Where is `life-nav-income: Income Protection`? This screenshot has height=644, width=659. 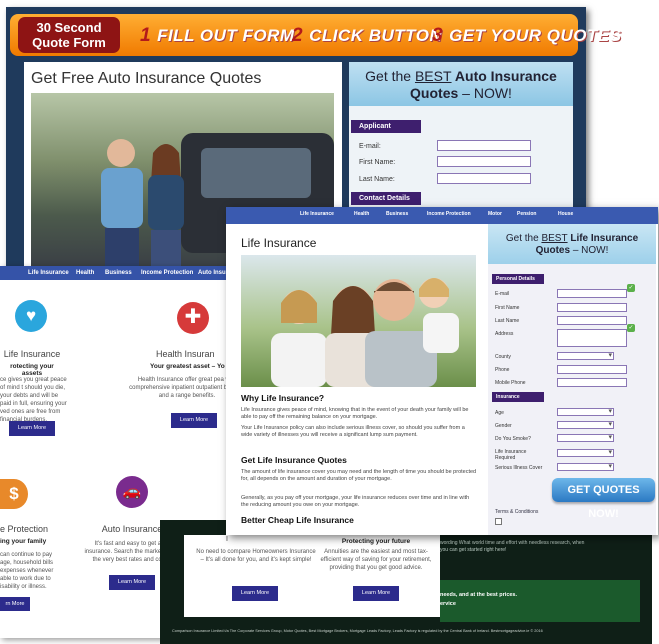
life-nav-income: Income Protection is located at coordinates (449, 214).